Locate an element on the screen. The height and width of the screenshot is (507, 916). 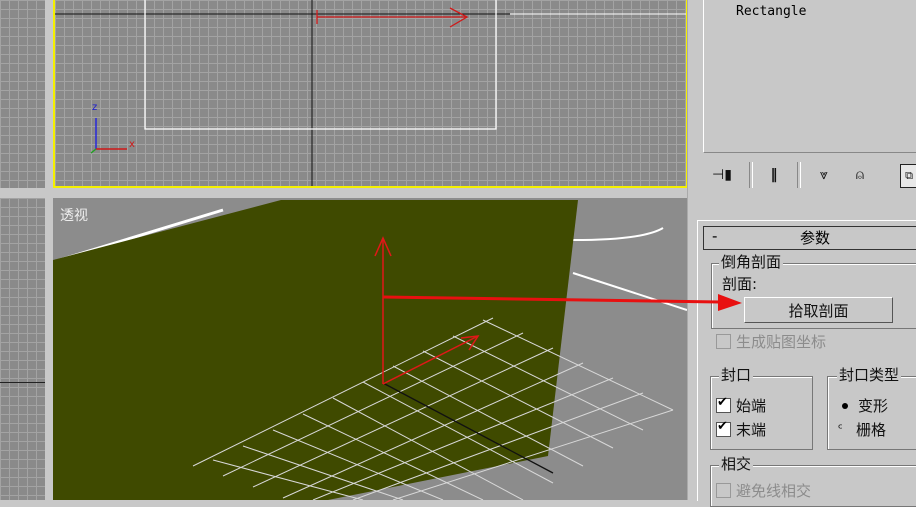
generate-mapping-checkbox is located at coordinates (723, 341).